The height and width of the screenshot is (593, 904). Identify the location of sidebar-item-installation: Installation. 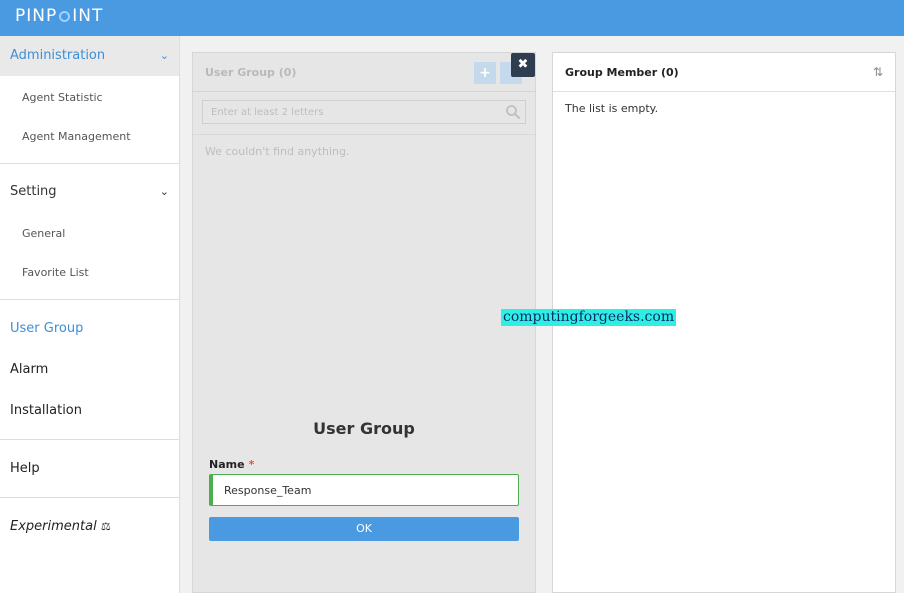
(46, 410).